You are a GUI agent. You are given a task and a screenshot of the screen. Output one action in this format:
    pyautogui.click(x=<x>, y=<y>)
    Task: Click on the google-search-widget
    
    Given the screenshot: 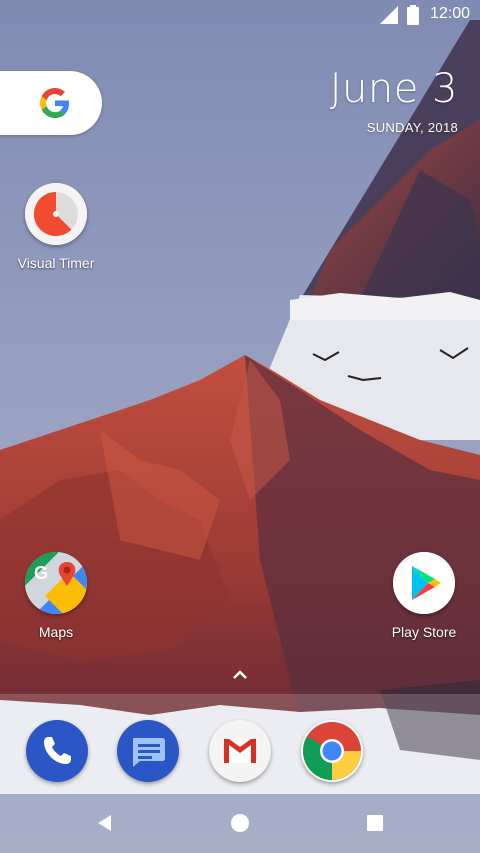 What is the action you would take?
    pyautogui.click(x=51, y=103)
    